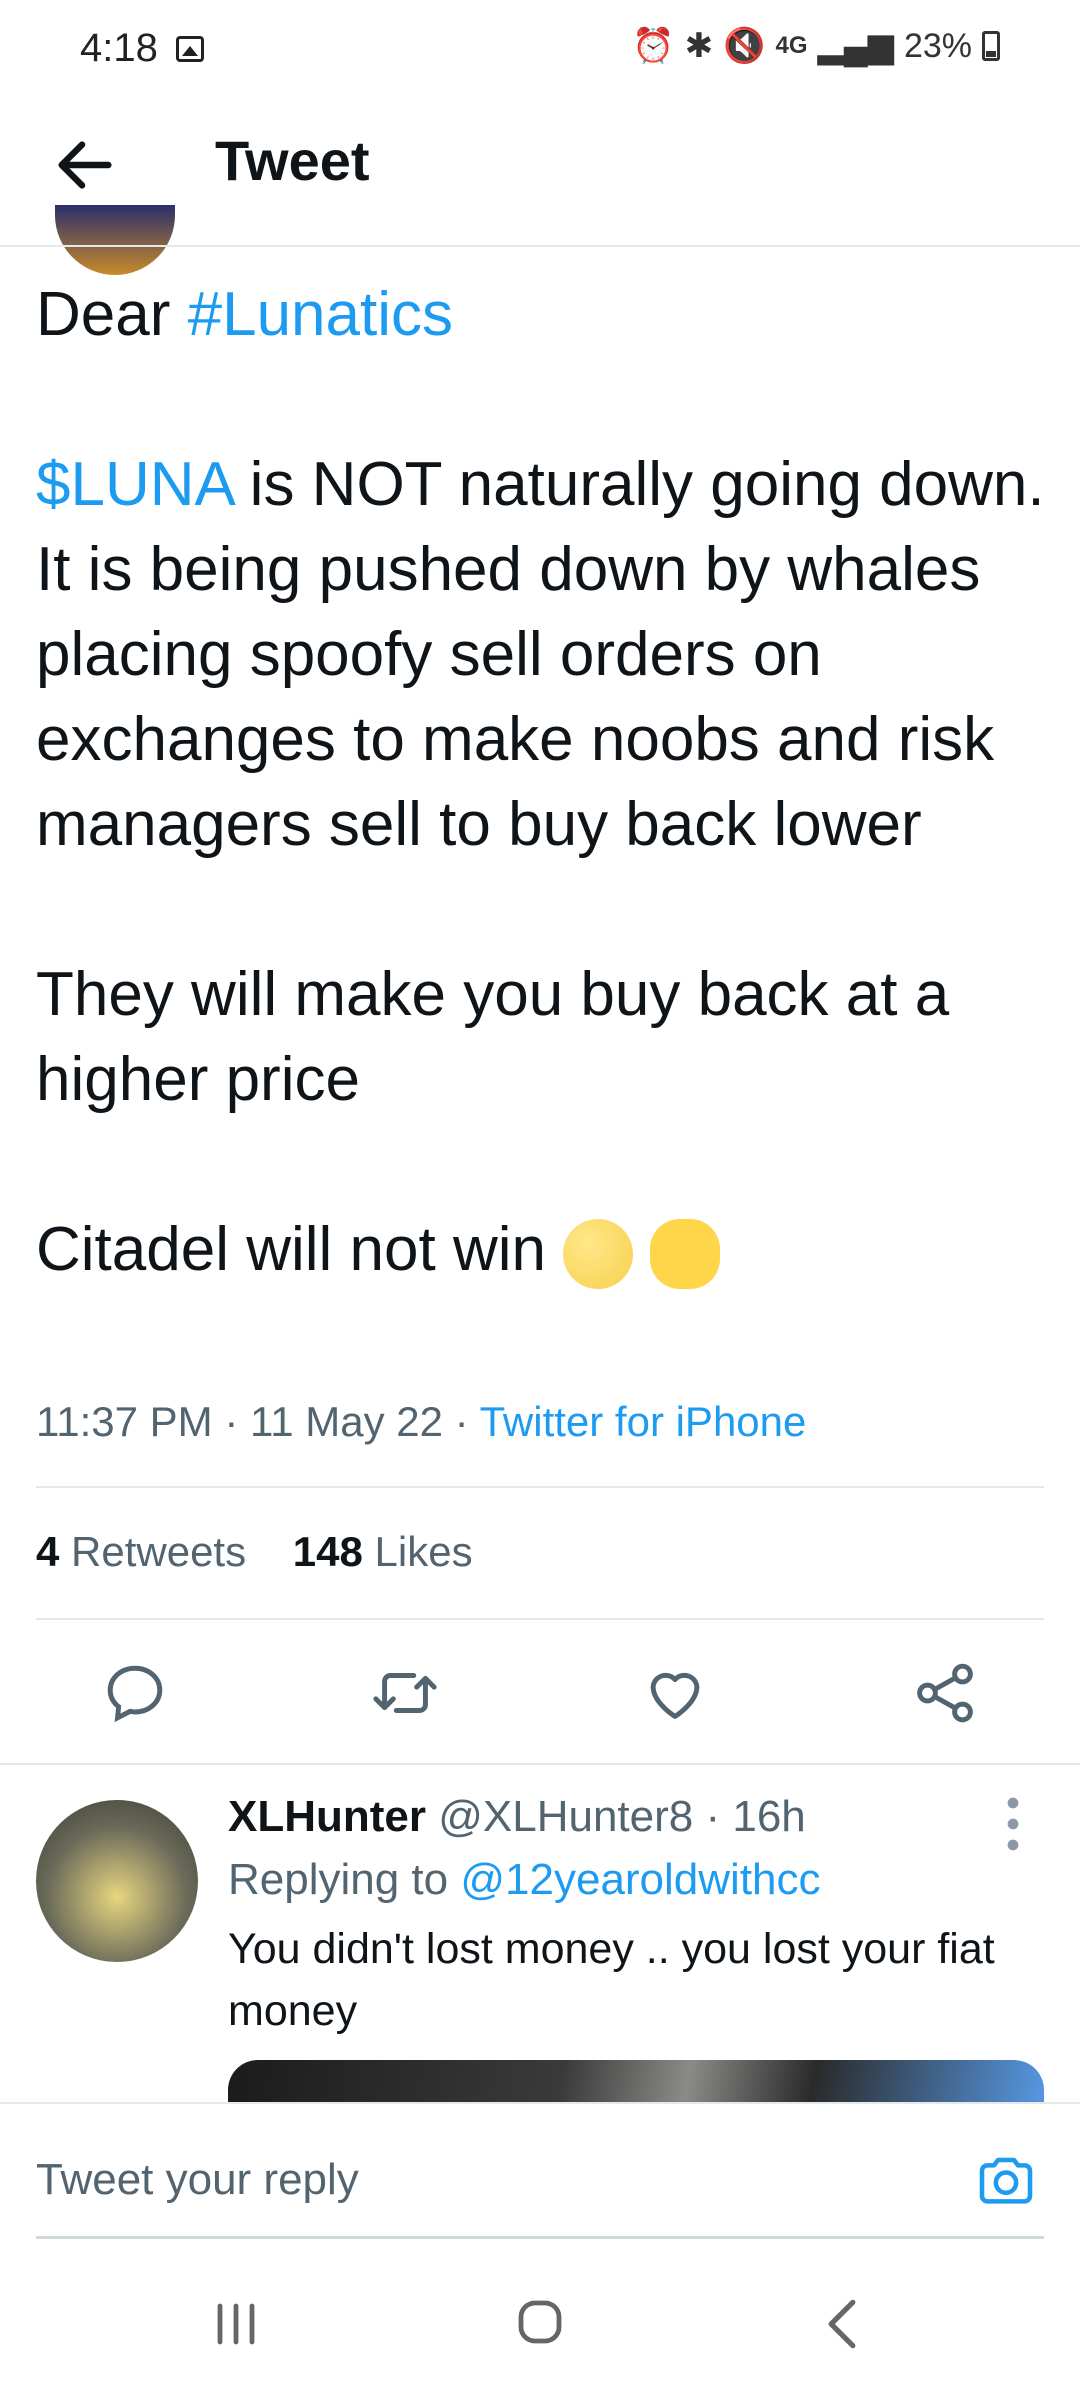  Describe the element at coordinates (1013, 1824) in the screenshot. I see `more-options-icon` at that location.